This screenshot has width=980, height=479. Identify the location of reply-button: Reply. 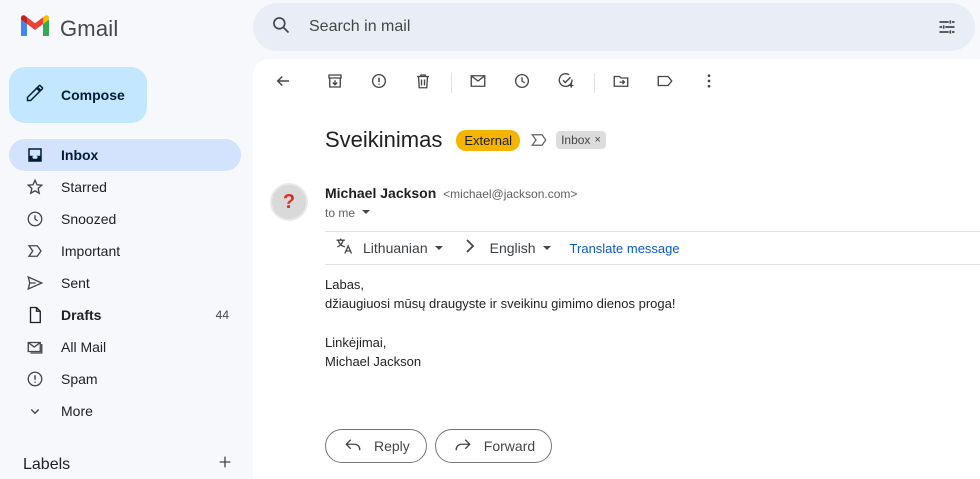
(376, 446).